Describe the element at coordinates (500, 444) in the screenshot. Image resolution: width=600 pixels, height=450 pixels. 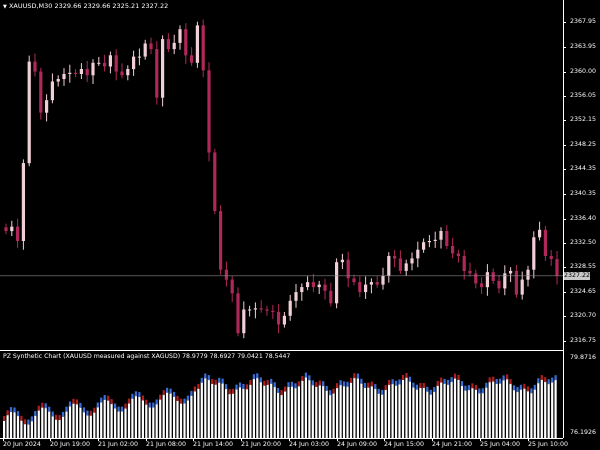
I see `time-axis-label: 25 Jun 04:00` at that location.